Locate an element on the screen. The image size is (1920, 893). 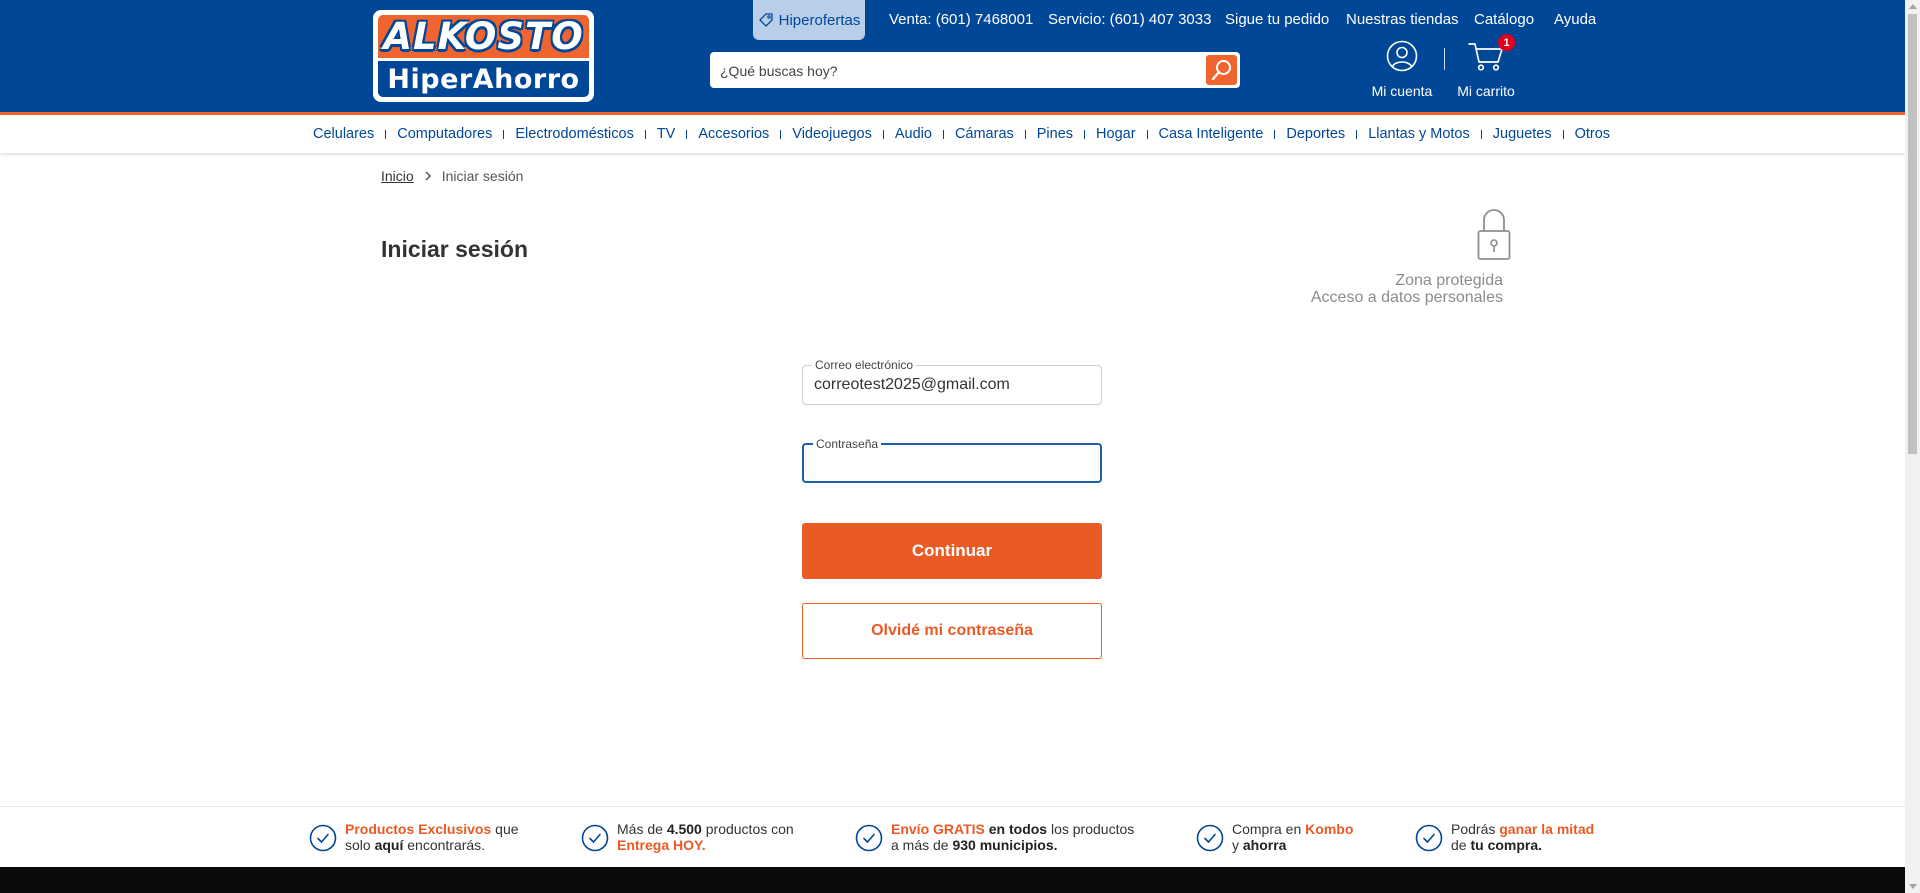
hiperofertas-link: Hiperofertas is located at coordinates (809, 20).